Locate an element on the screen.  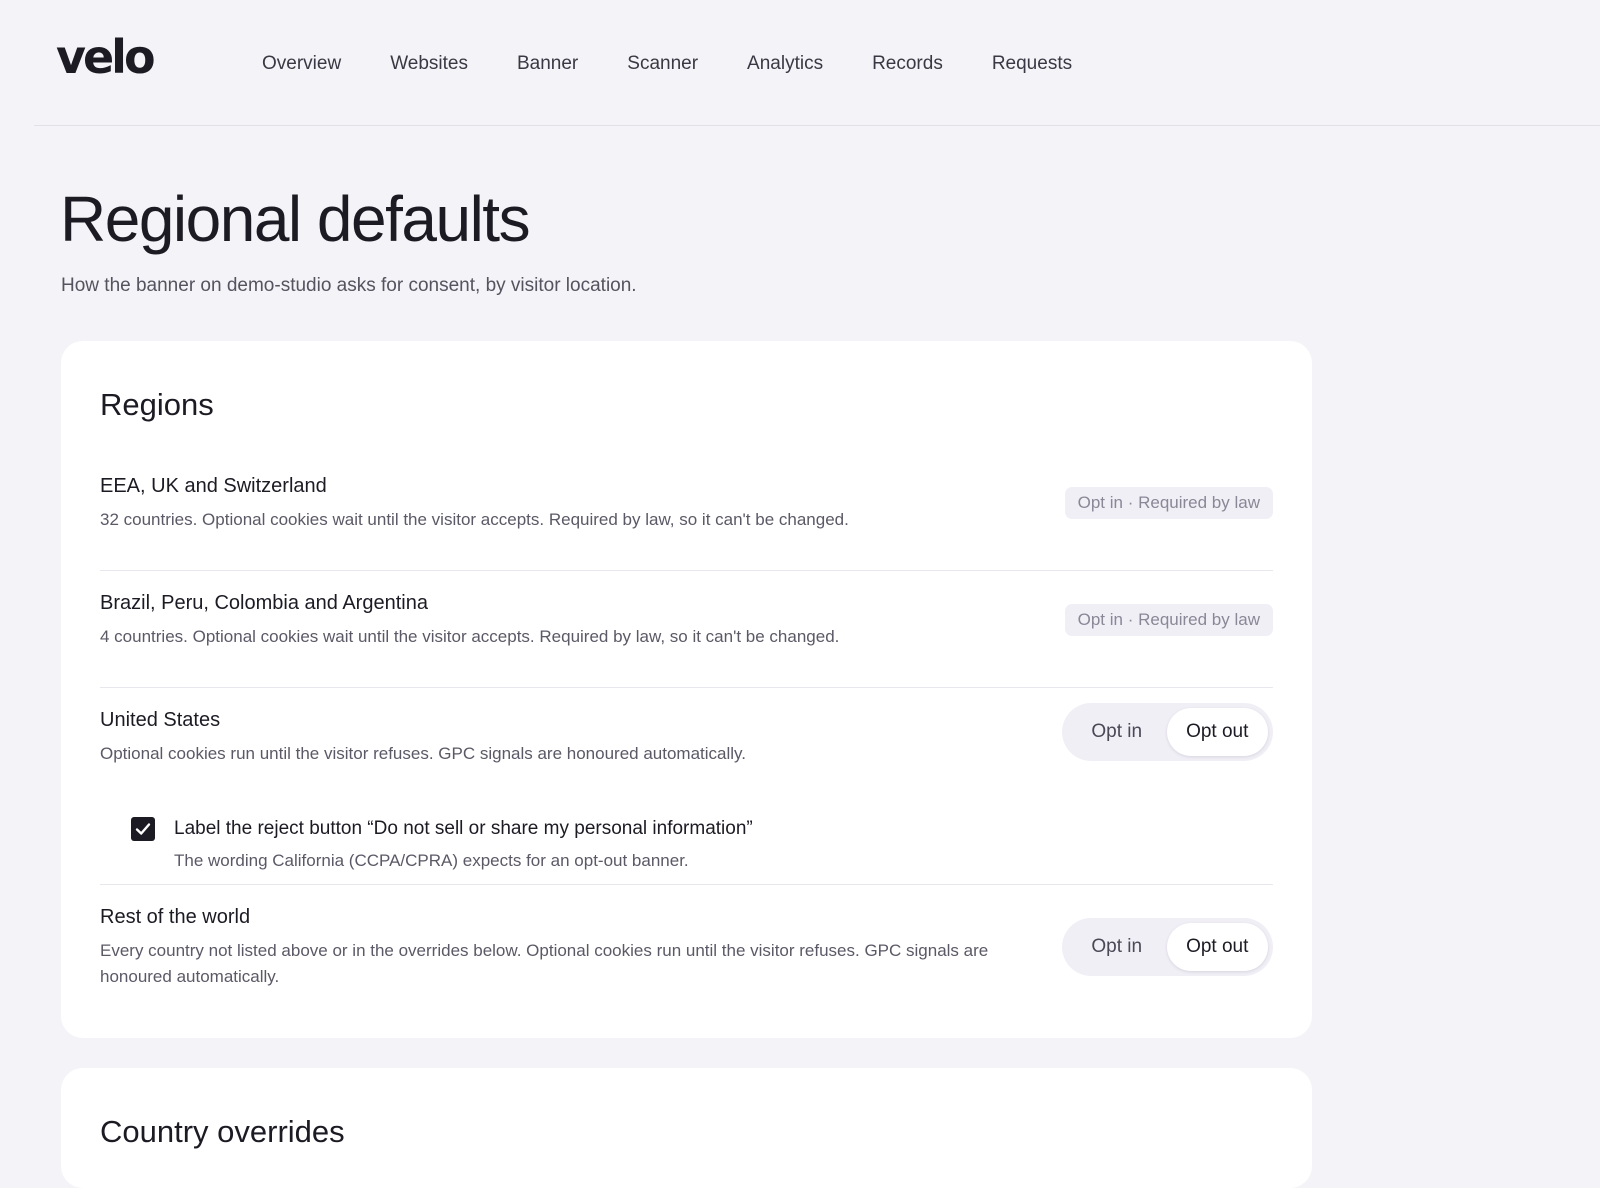
logo-text: velo is located at coordinates (106, 57).